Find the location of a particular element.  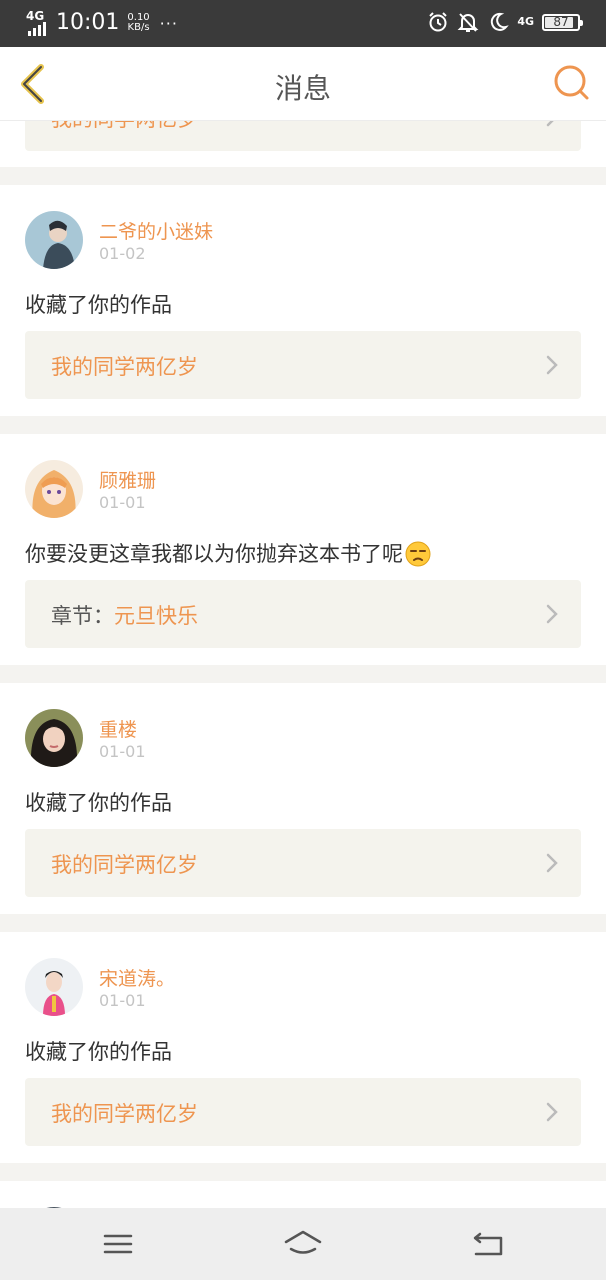

message-card: 我的同学两亿岁 is located at coordinates (303, 144).